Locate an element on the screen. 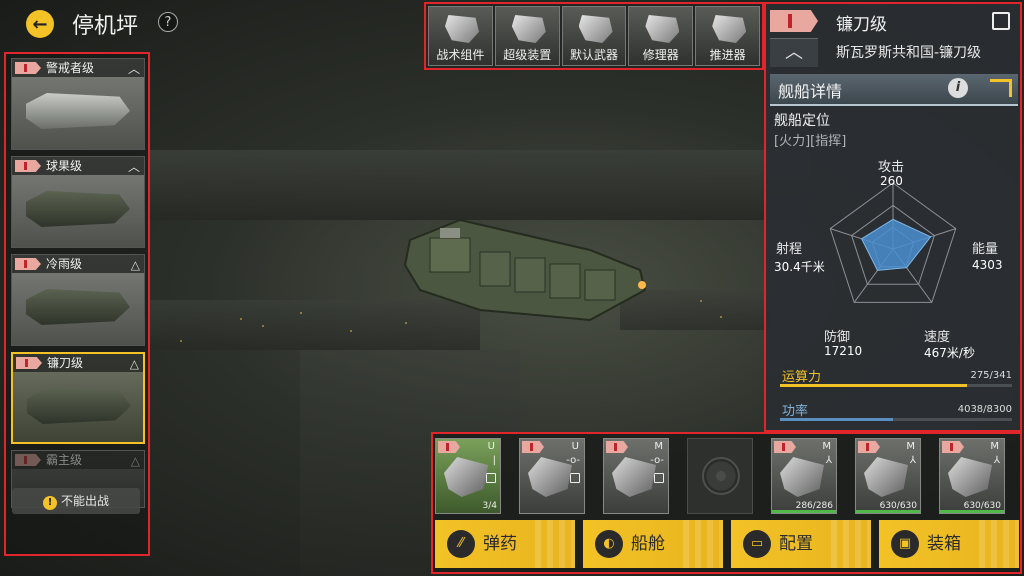  stat-energy-value: 4303 is located at coordinates (987, 265).